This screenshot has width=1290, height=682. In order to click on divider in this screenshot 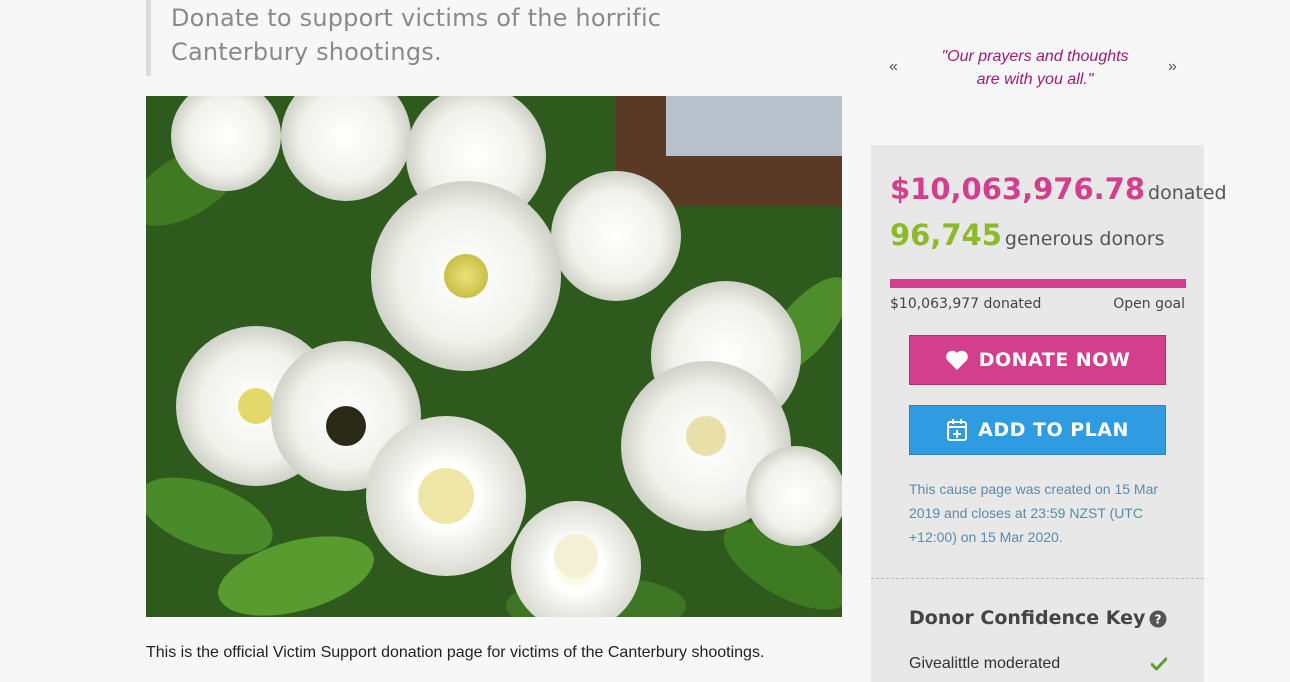, I will do `click(1037, 578)`.